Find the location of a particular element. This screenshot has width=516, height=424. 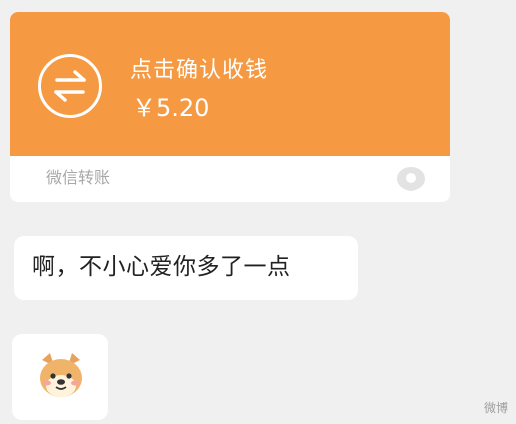

chat-message-bubble: 啊，不小心爱你多了一点 is located at coordinates (186, 268).